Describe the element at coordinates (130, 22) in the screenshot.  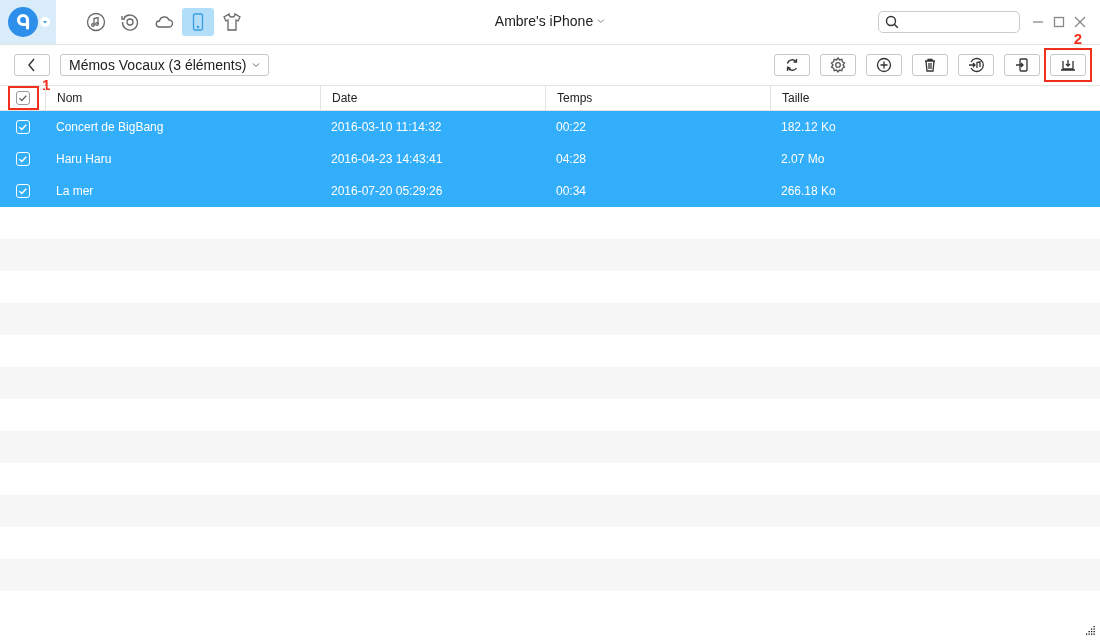
I see `restore-icon` at that location.